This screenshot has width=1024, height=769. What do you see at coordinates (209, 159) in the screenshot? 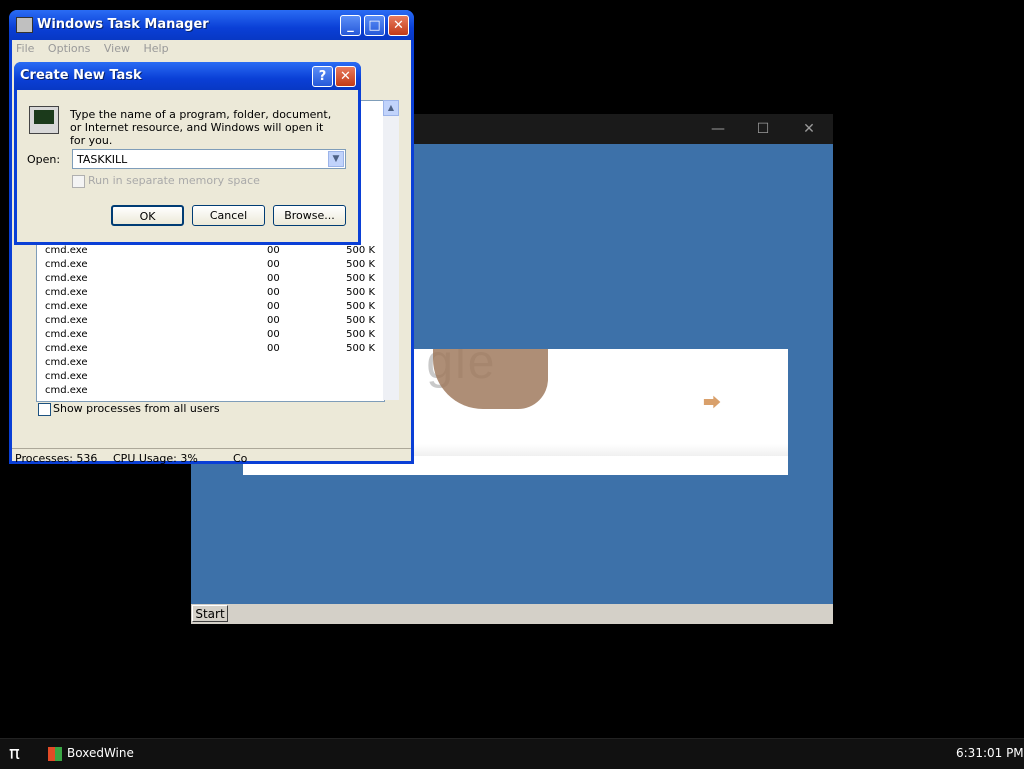
I see `open-combobox: TASKKILL ▼` at bounding box center [209, 159].